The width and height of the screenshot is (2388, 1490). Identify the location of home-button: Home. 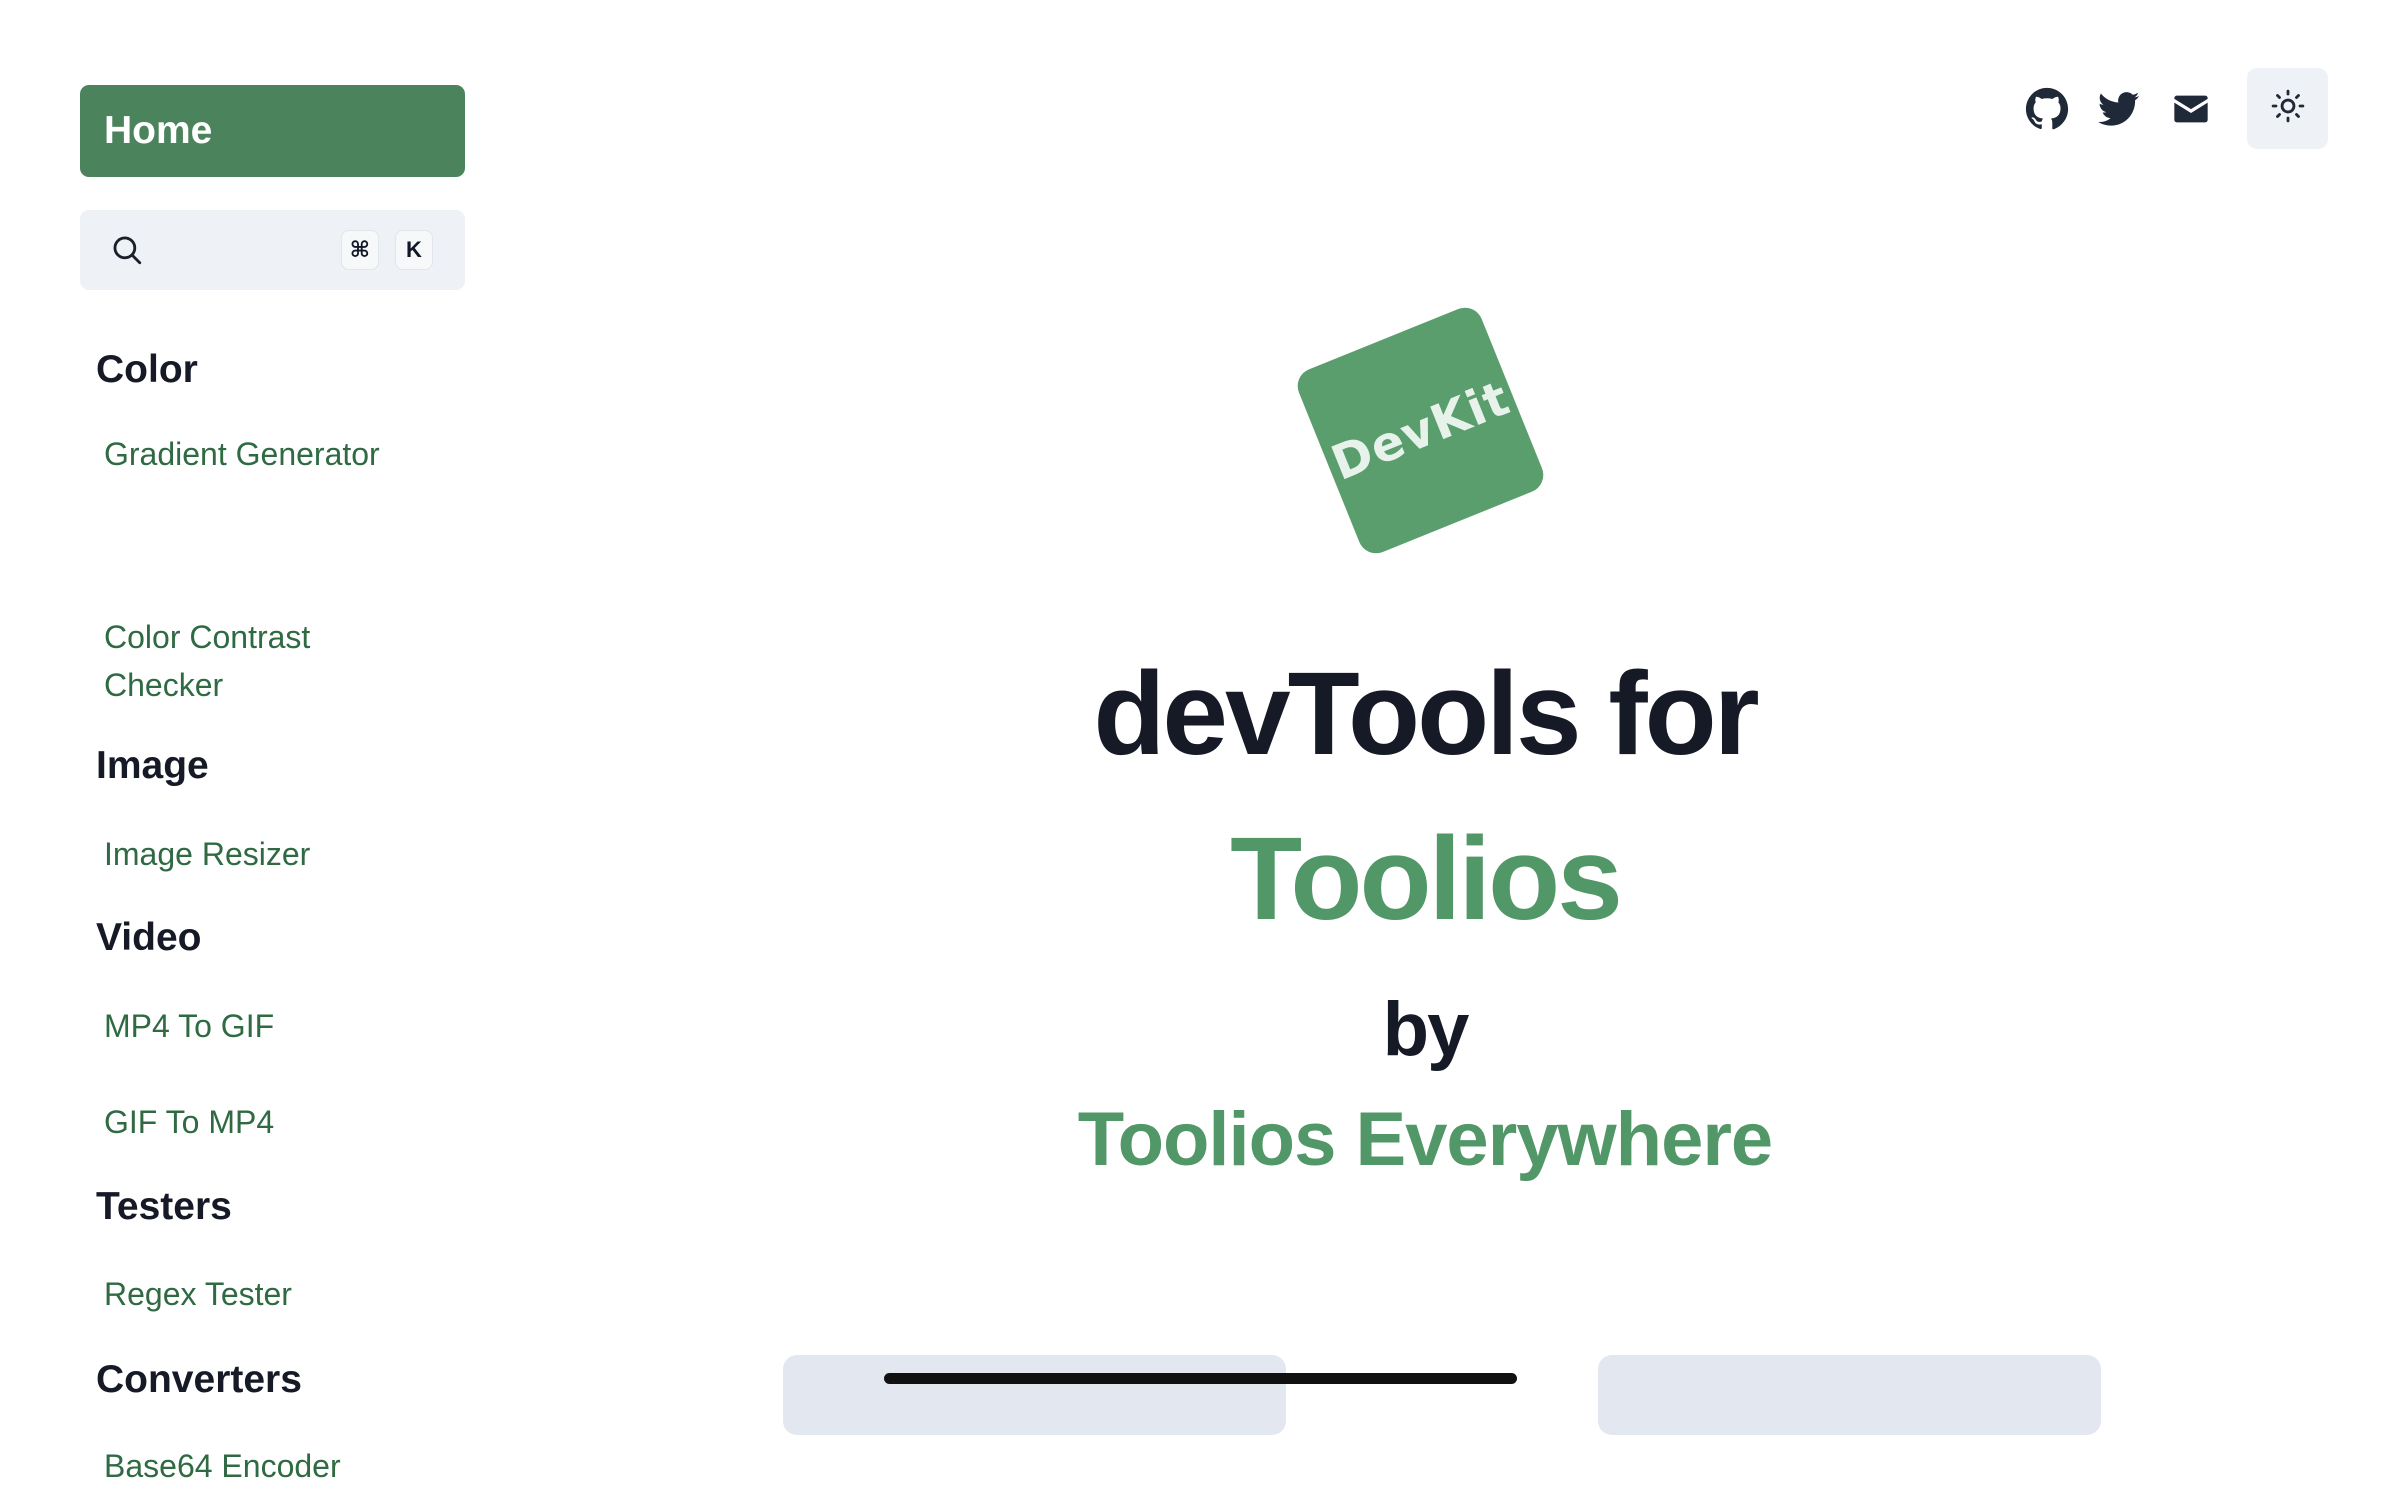
(272, 131).